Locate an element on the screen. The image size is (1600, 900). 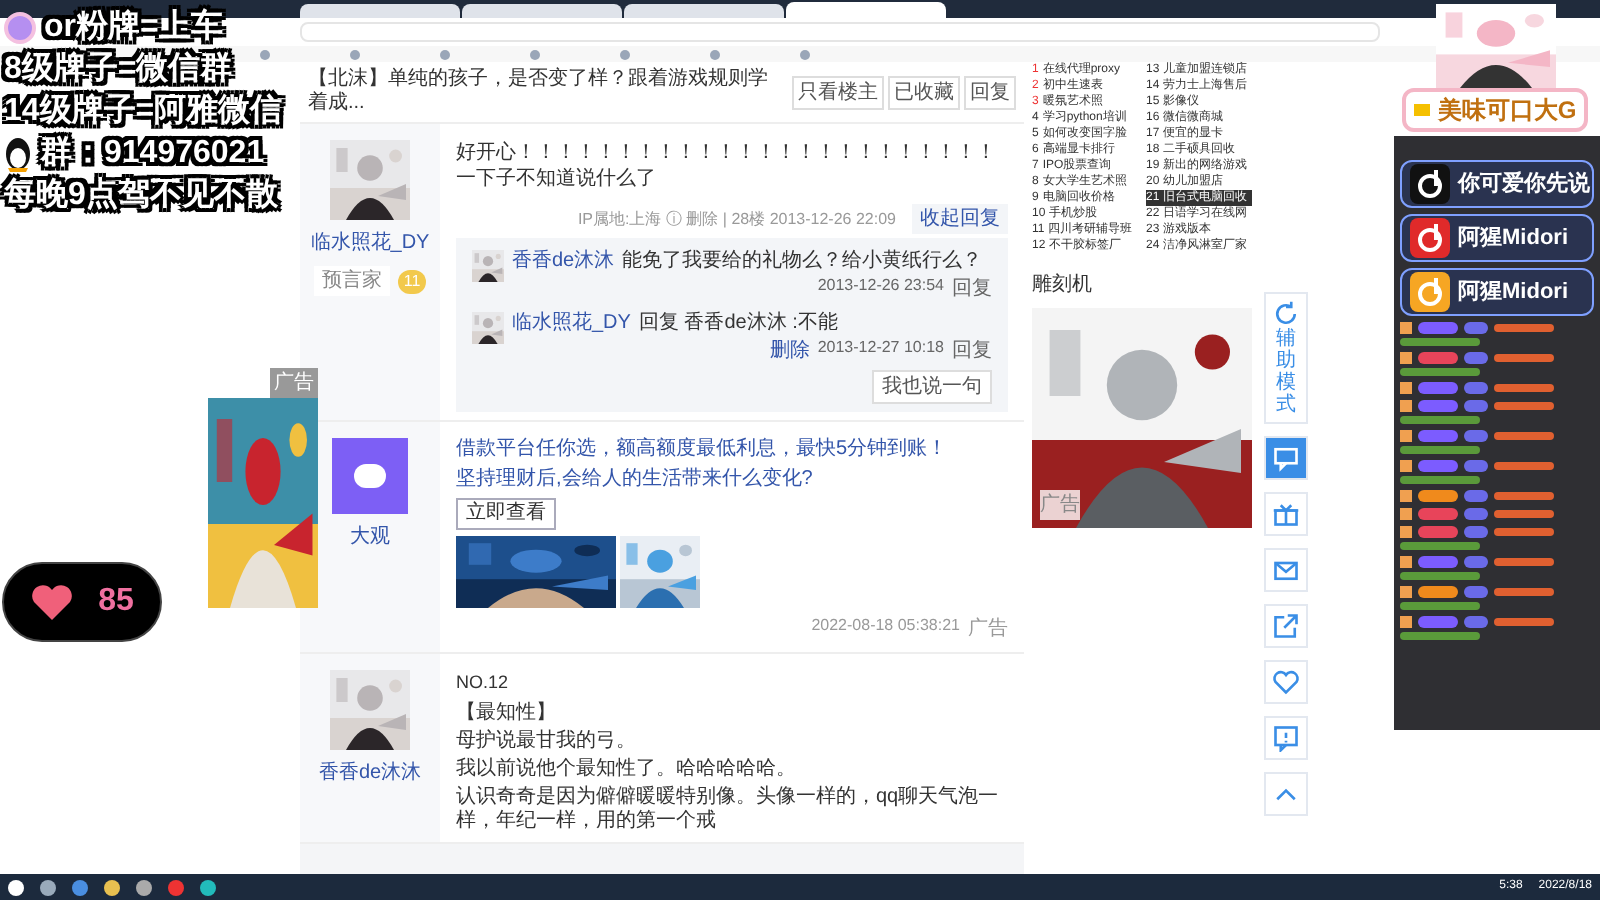
post-text: 母护说最甘我的弓。 is located at coordinates (547, 741).